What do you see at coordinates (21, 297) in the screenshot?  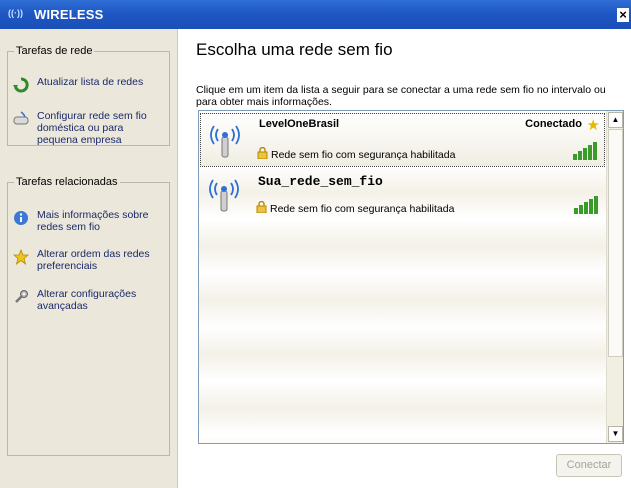 I see `settings-icon` at bounding box center [21, 297].